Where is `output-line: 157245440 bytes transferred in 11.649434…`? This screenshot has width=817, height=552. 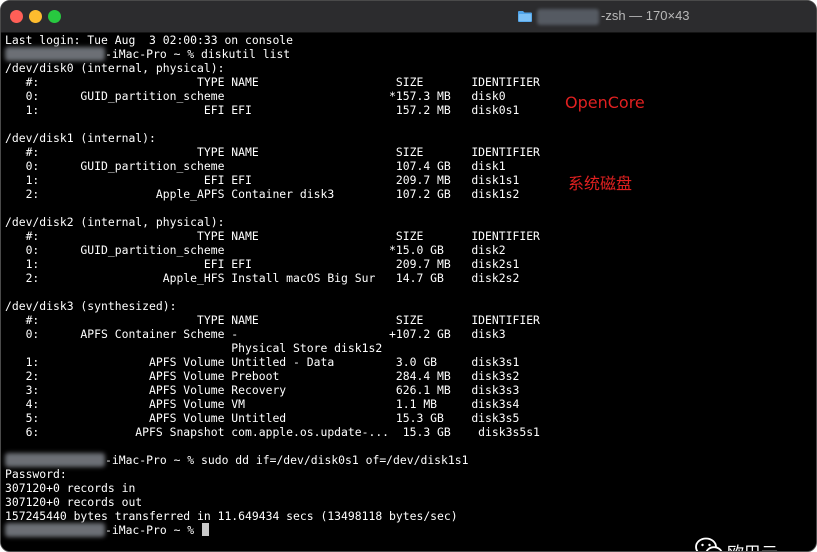 output-line: 157245440 bytes transferred in 11.649434… is located at coordinates (231, 516).